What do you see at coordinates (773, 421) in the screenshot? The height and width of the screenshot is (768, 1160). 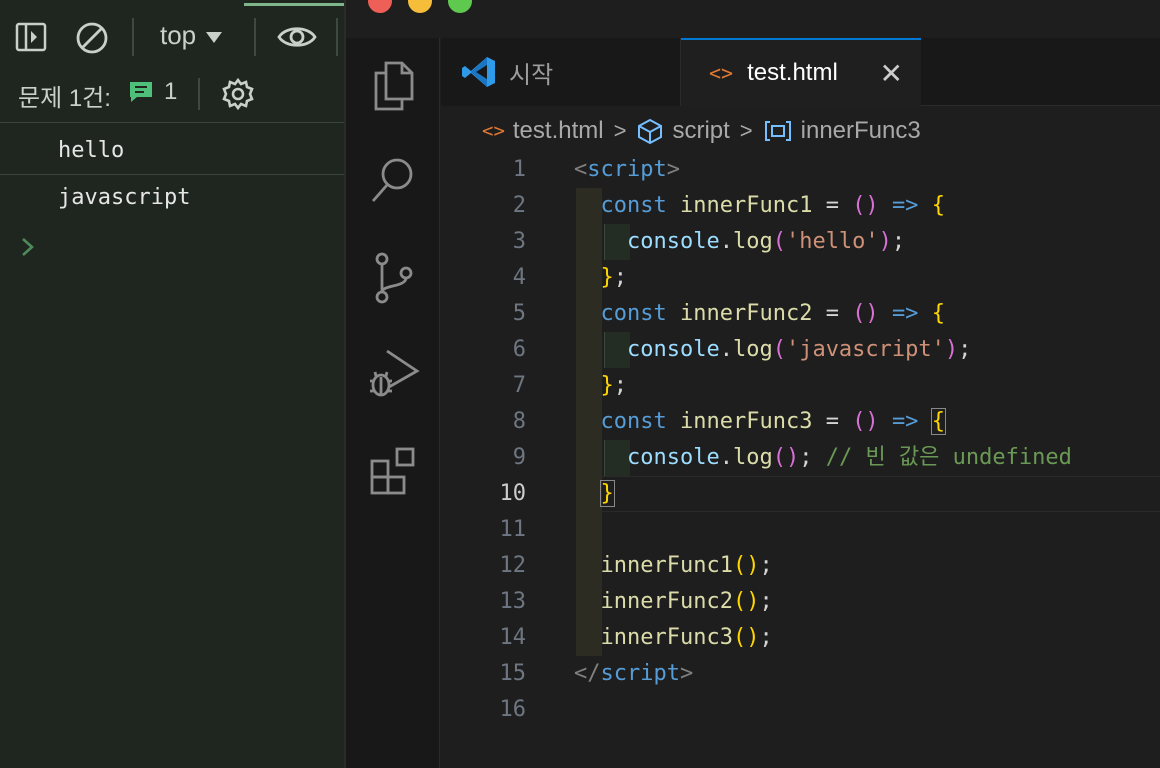 I see `code-line: const innerFunc3 = () => {` at bounding box center [773, 421].